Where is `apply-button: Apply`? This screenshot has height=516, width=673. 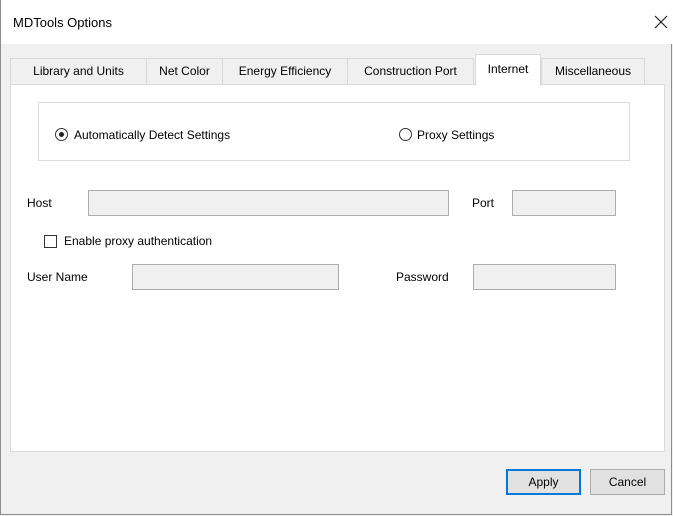 apply-button: Apply is located at coordinates (543, 482).